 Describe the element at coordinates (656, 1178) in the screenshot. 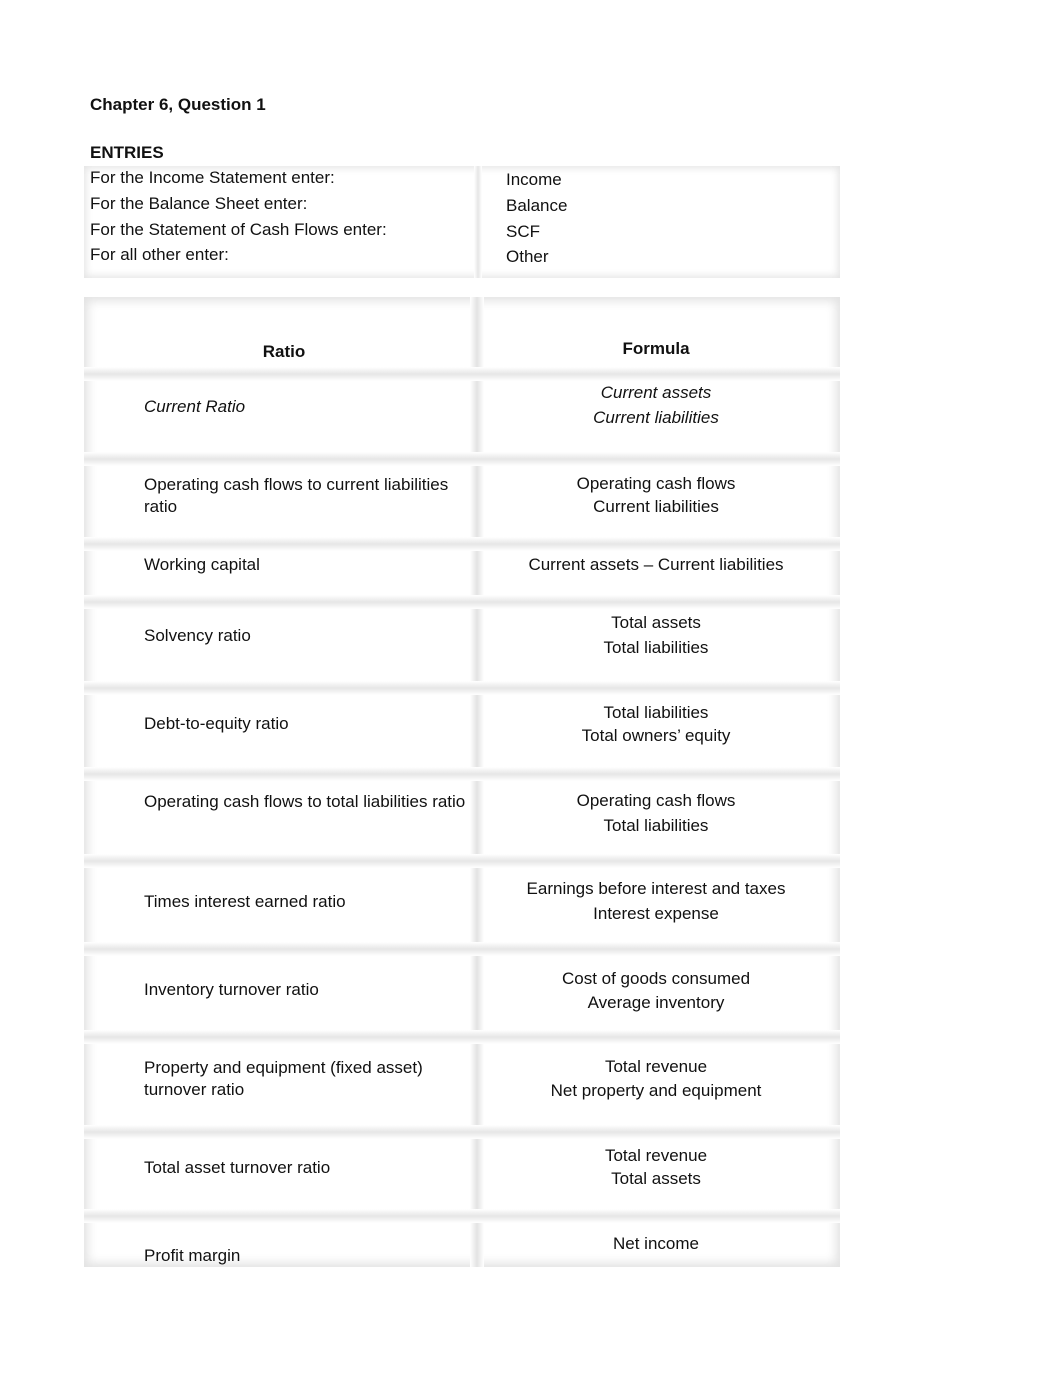

I see `formula-denominator: Total assets` at that location.